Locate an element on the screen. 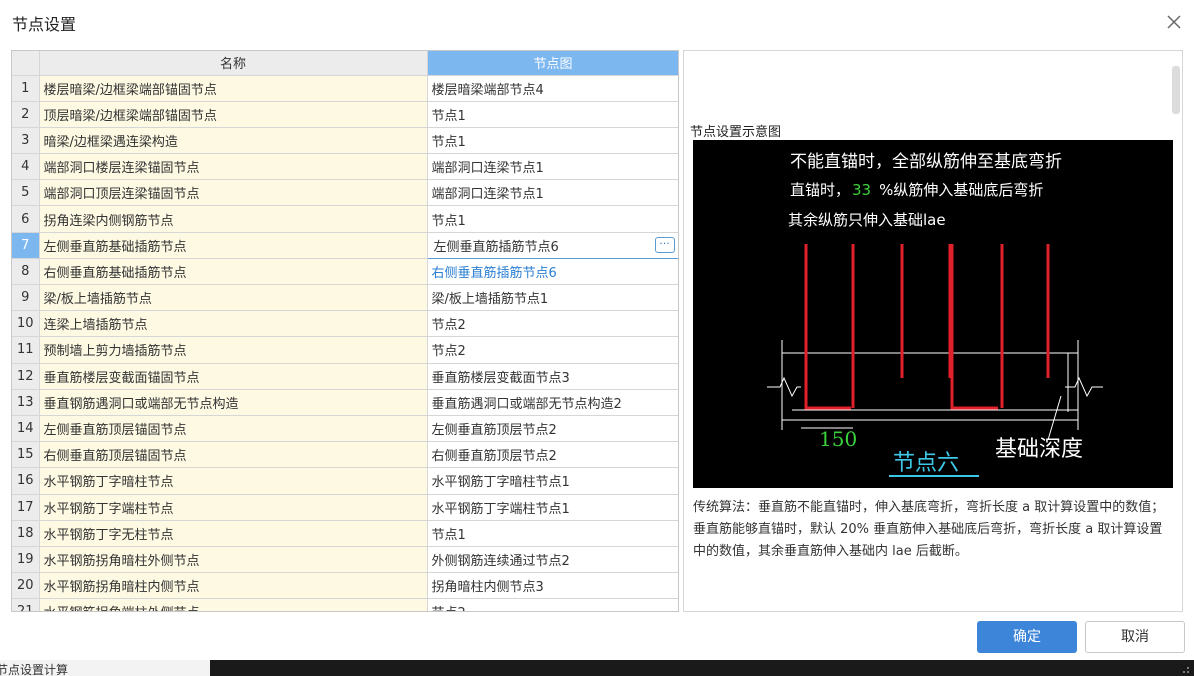  row-node-cell: 水平钢筋丁字暗柱节点1 is located at coordinates (552, 481).